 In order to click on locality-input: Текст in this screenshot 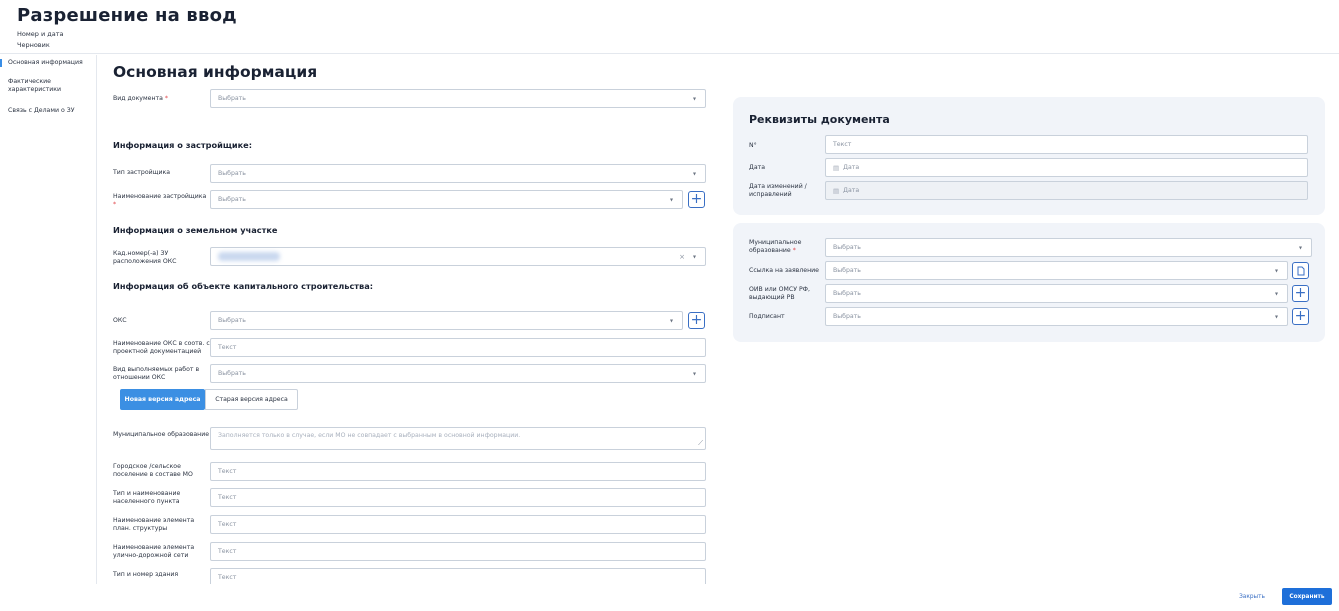, I will do `click(458, 497)`.